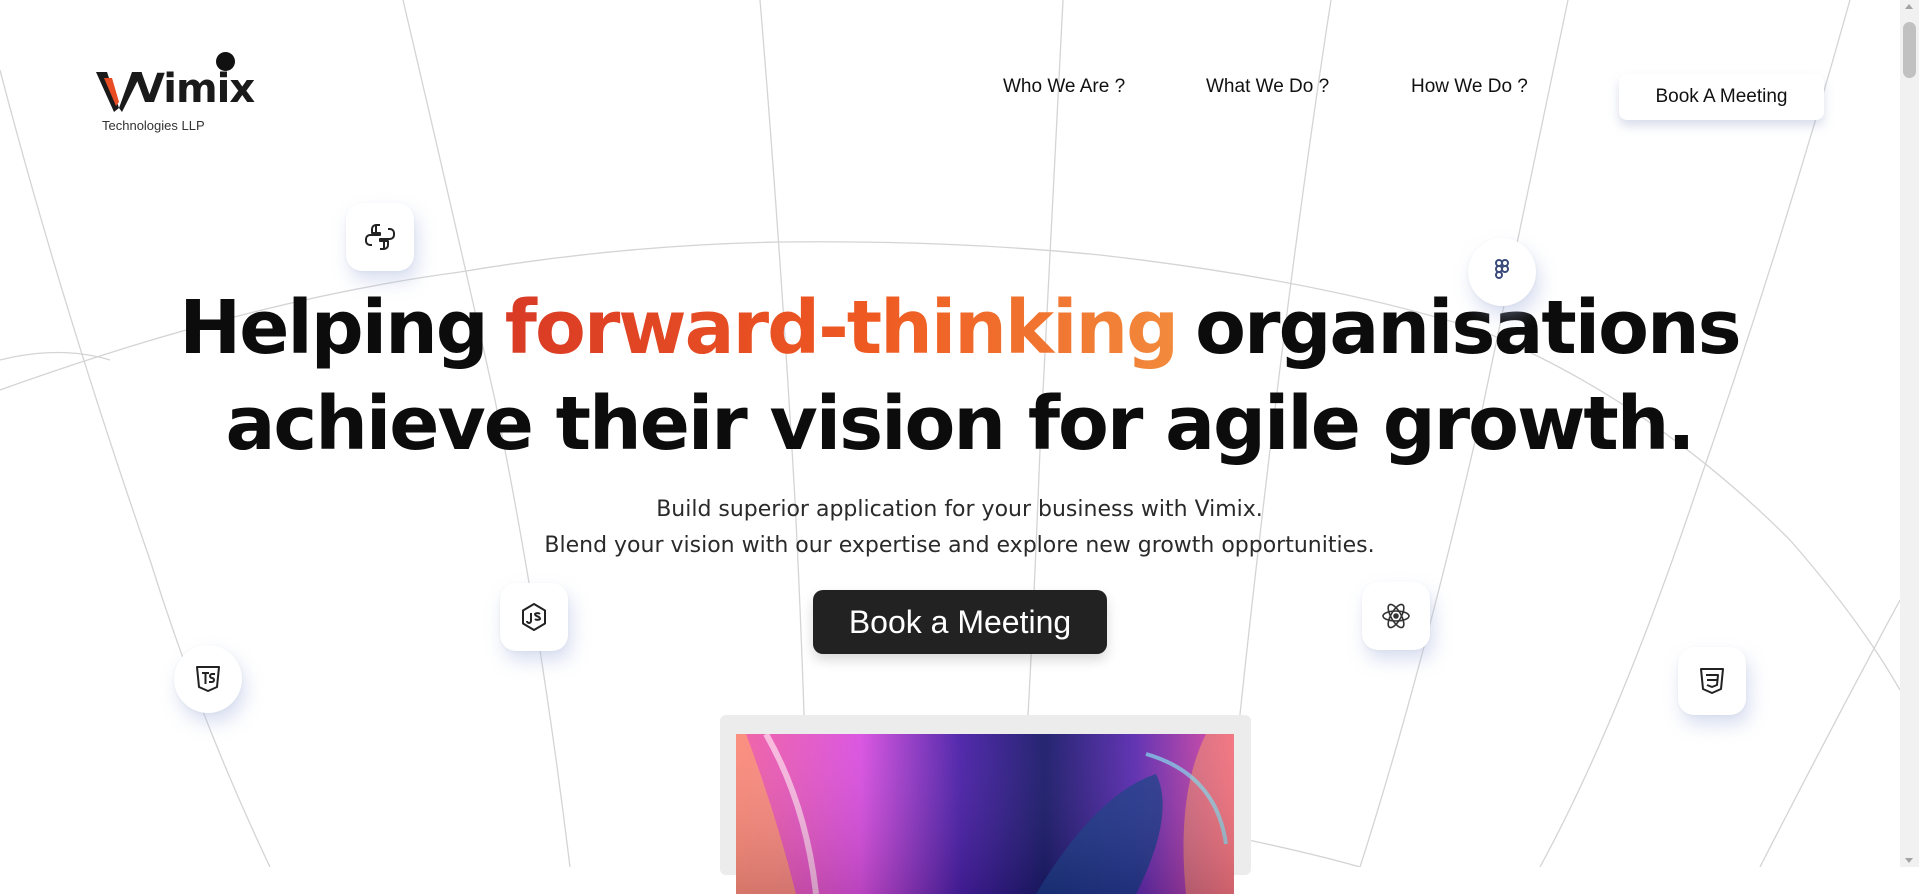  I want to click on css3-icon, so click(1712, 681).